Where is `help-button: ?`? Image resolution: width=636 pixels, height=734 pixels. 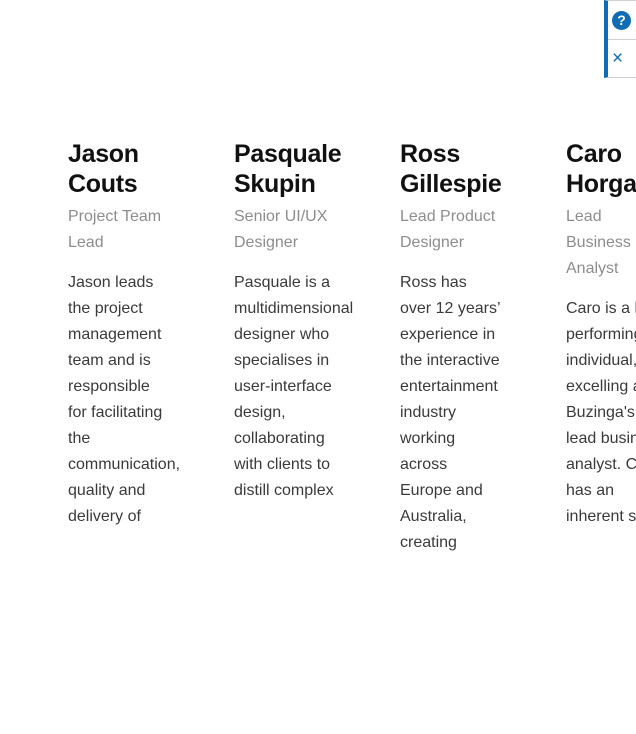
help-button: ? is located at coordinates (622, 20).